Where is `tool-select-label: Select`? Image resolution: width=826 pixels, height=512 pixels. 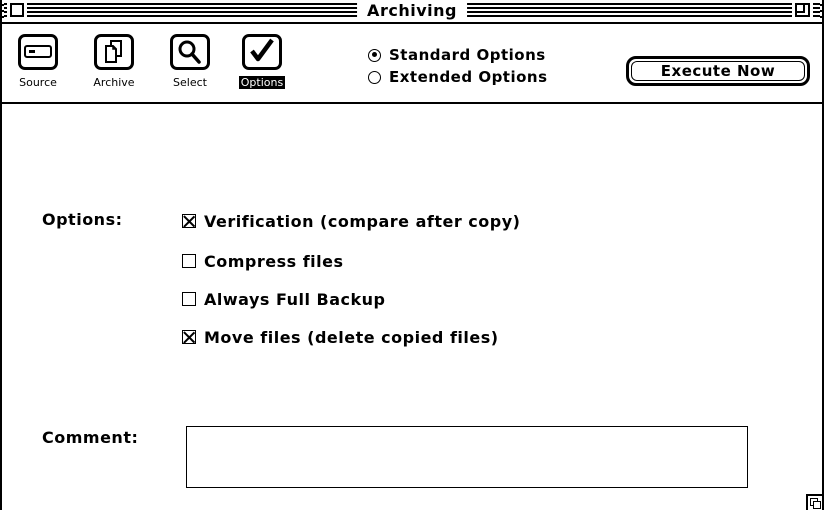
tool-select-label: Select is located at coordinates (190, 82).